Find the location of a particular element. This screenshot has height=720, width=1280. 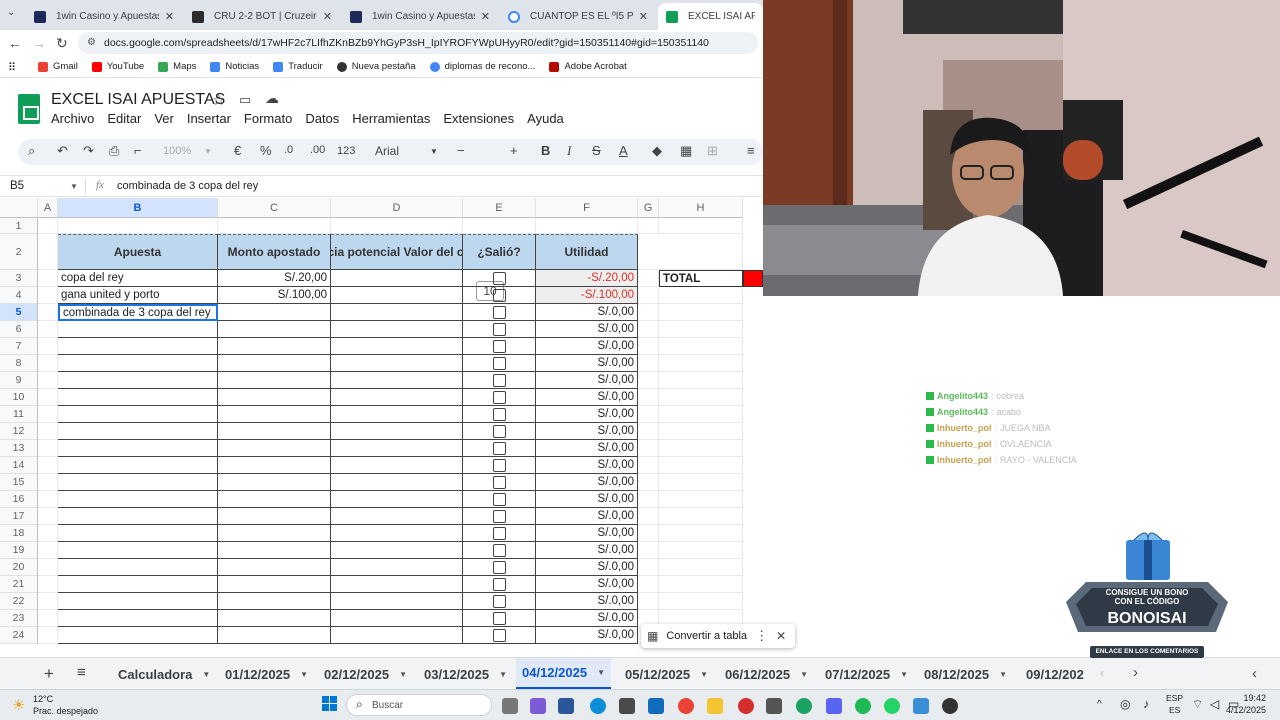

row-header-6: 6 is located at coordinates (19, 329).